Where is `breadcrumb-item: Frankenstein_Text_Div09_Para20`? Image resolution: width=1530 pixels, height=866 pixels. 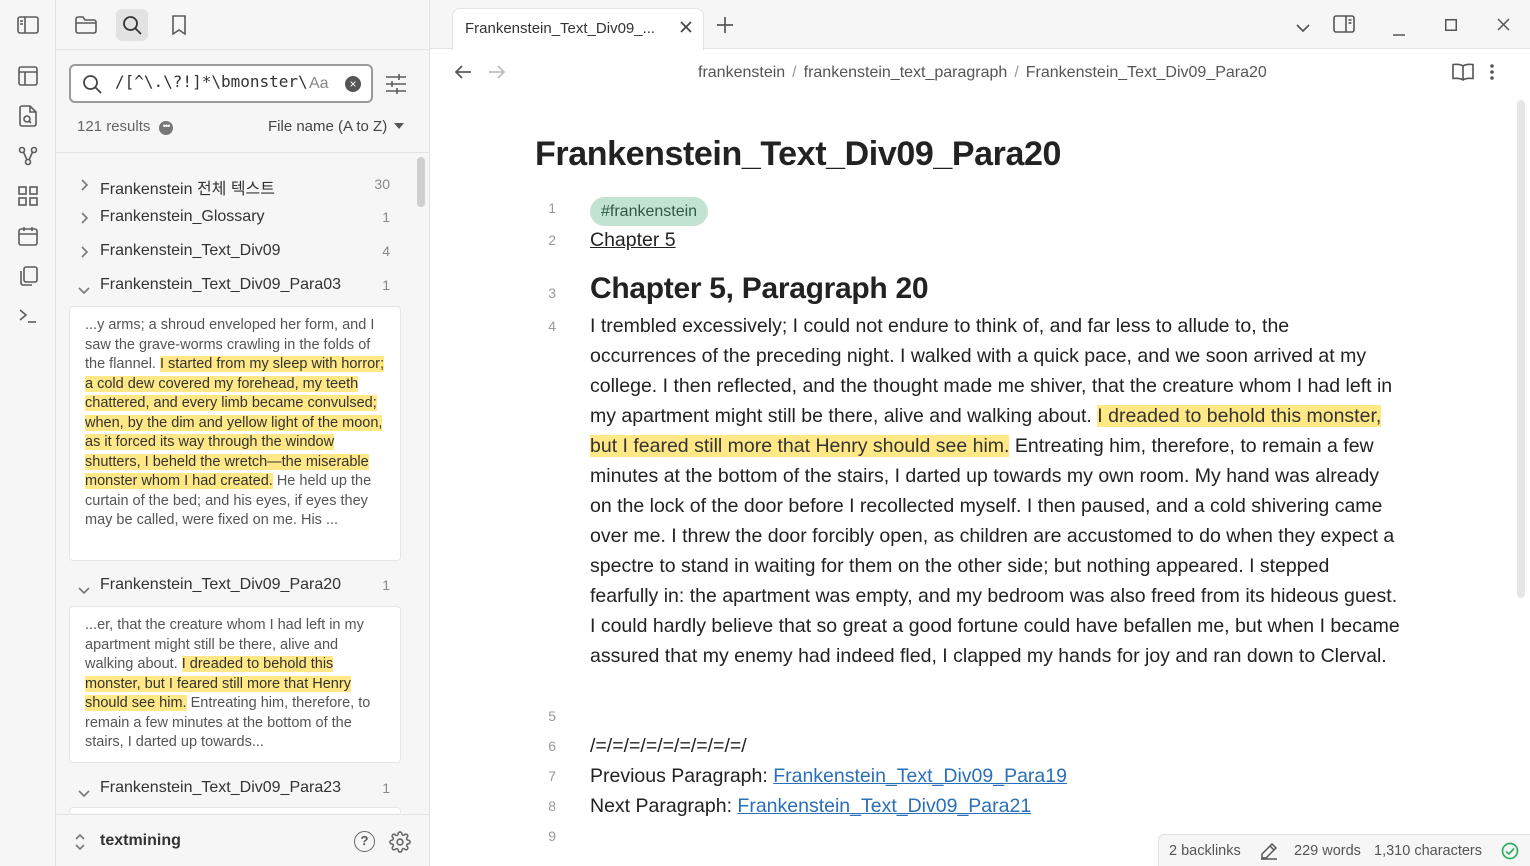 breadcrumb-item: Frankenstein_Text_Div09_Para20 is located at coordinates (1146, 72).